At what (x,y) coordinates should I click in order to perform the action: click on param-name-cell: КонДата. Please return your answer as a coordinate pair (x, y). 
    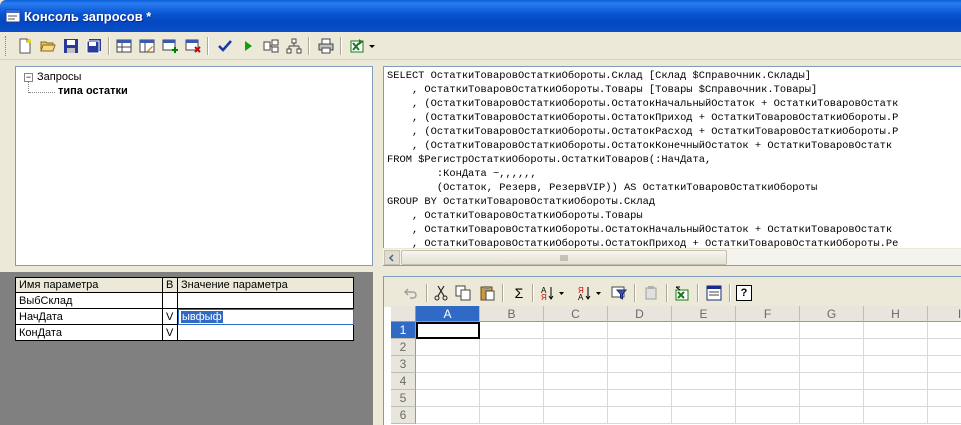
    Looking at the image, I should click on (89, 332).